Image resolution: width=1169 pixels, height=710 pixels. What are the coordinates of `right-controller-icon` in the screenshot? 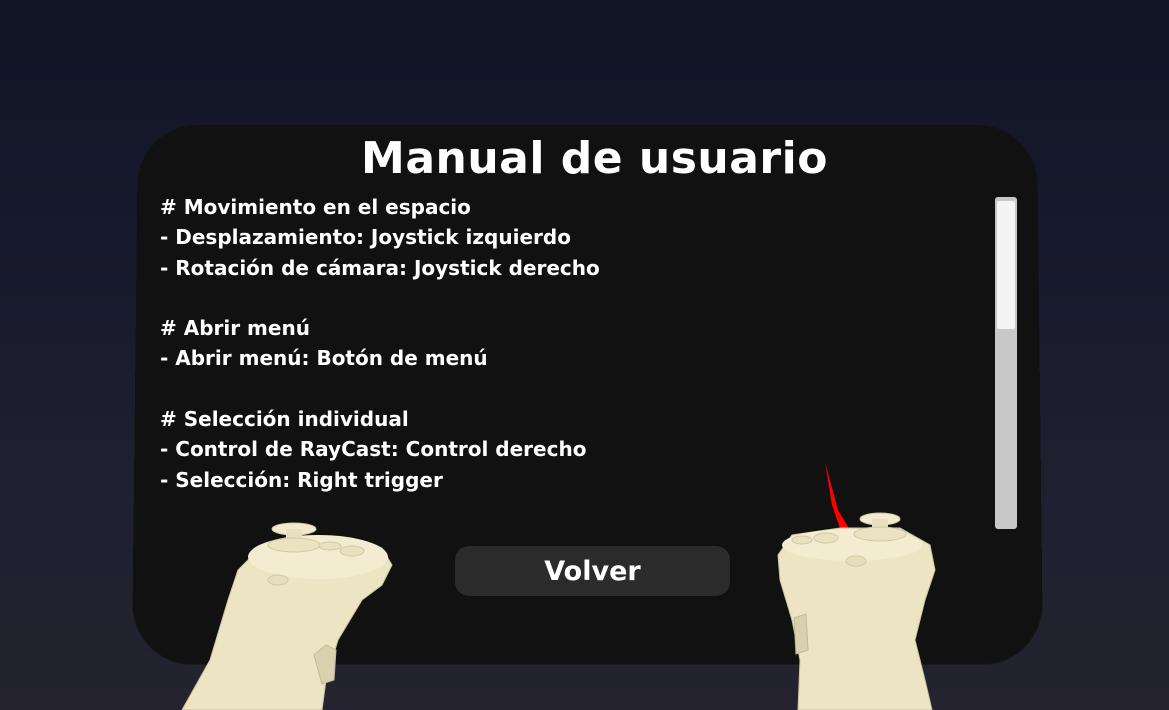 It's located at (856, 586).